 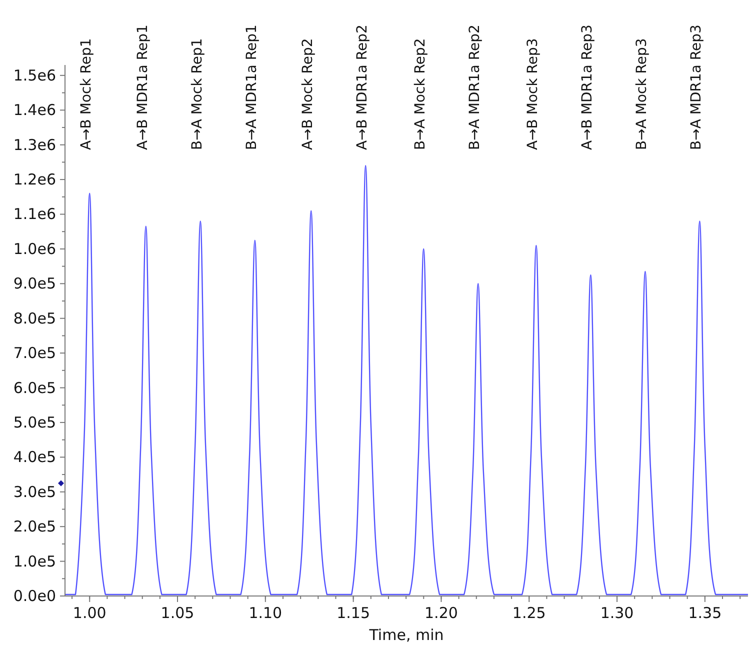 I want to click on y-tick-label: 3.0e5, so click(x=34, y=491).